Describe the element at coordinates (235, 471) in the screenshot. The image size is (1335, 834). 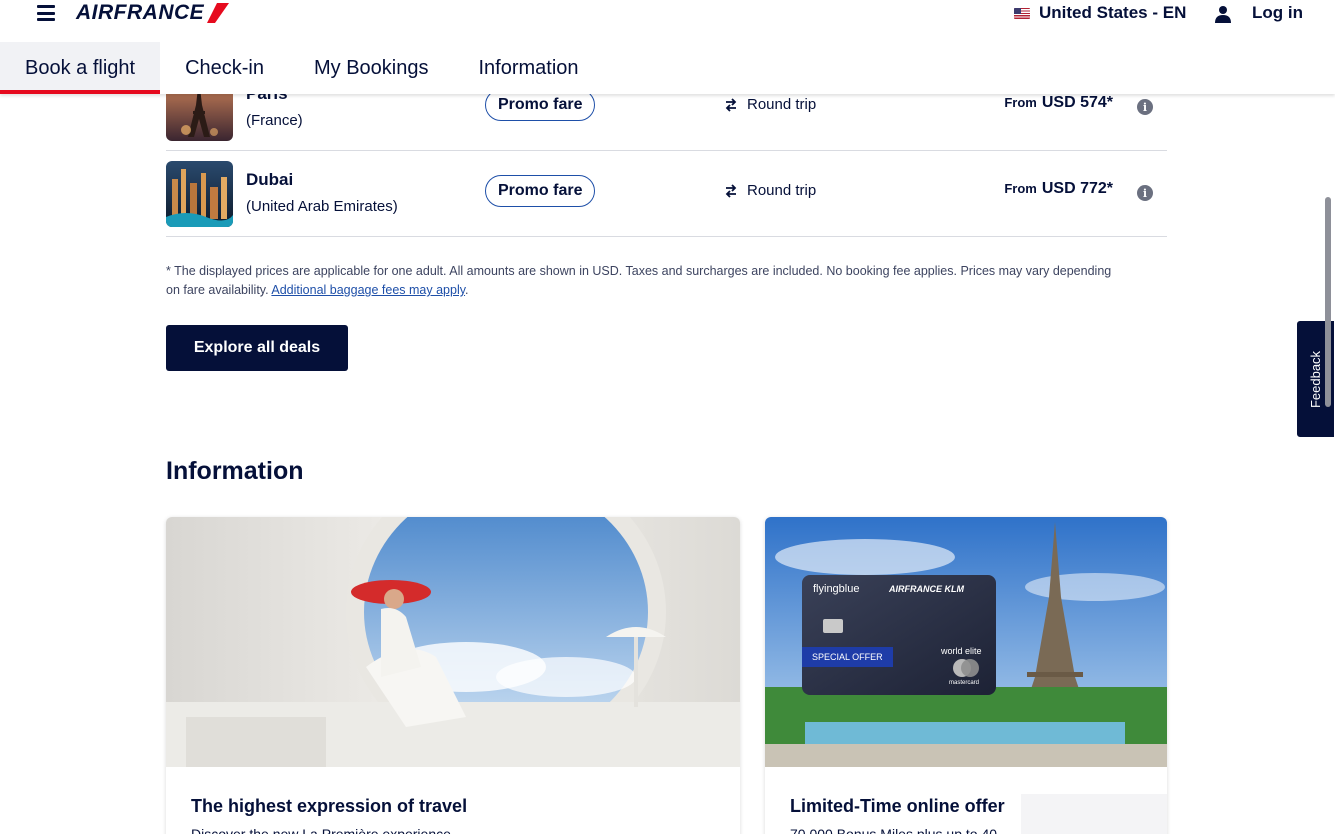
I see `information-section-title: Information` at that location.